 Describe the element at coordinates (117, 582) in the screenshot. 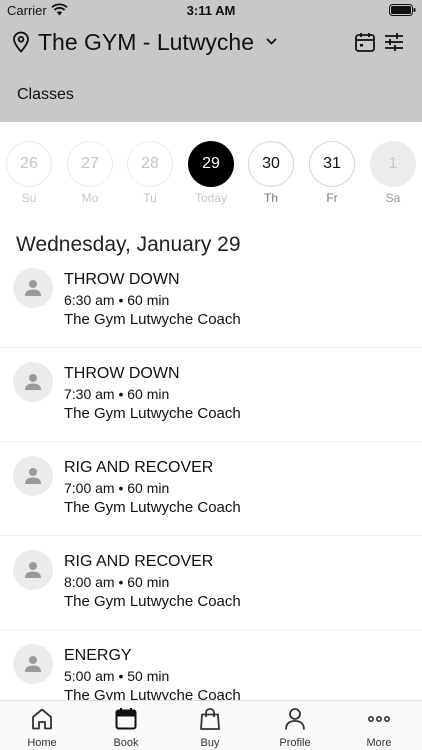

I see `class-time: 8:00 am • 60 min` at that location.